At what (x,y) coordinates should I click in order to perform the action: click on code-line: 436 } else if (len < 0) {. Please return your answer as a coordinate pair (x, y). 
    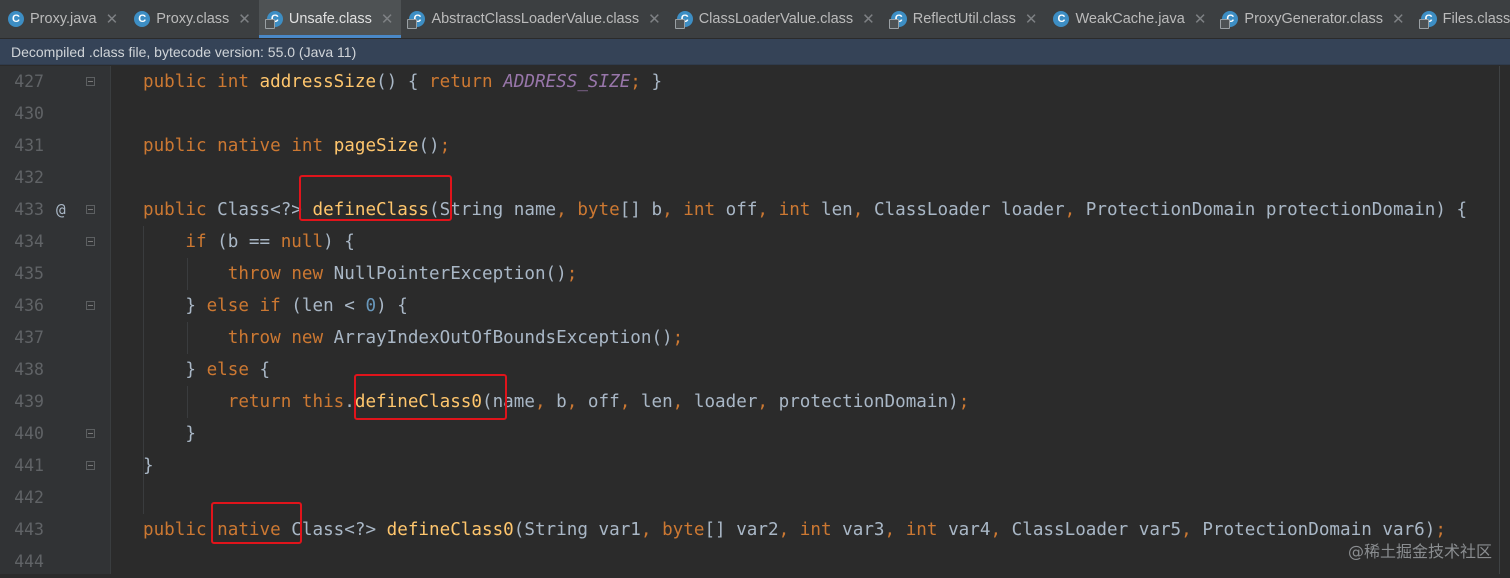
    Looking at the image, I should click on (755, 306).